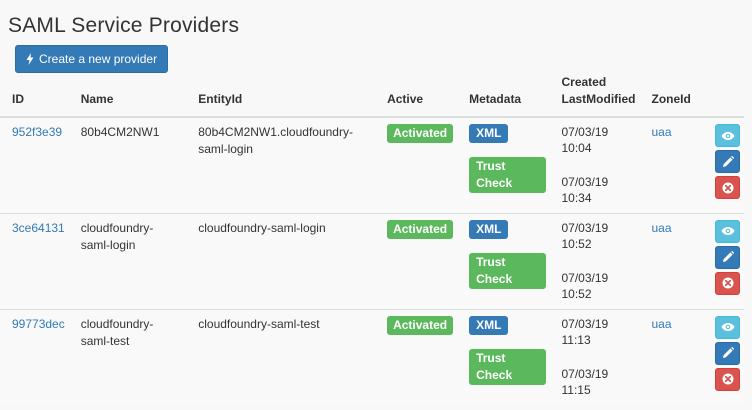 The width and height of the screenshot is (752, 410). Describe the element at coordinates (585, 331) in the screenshot. I see `created-date: 07/03/19 11:13` at that location.